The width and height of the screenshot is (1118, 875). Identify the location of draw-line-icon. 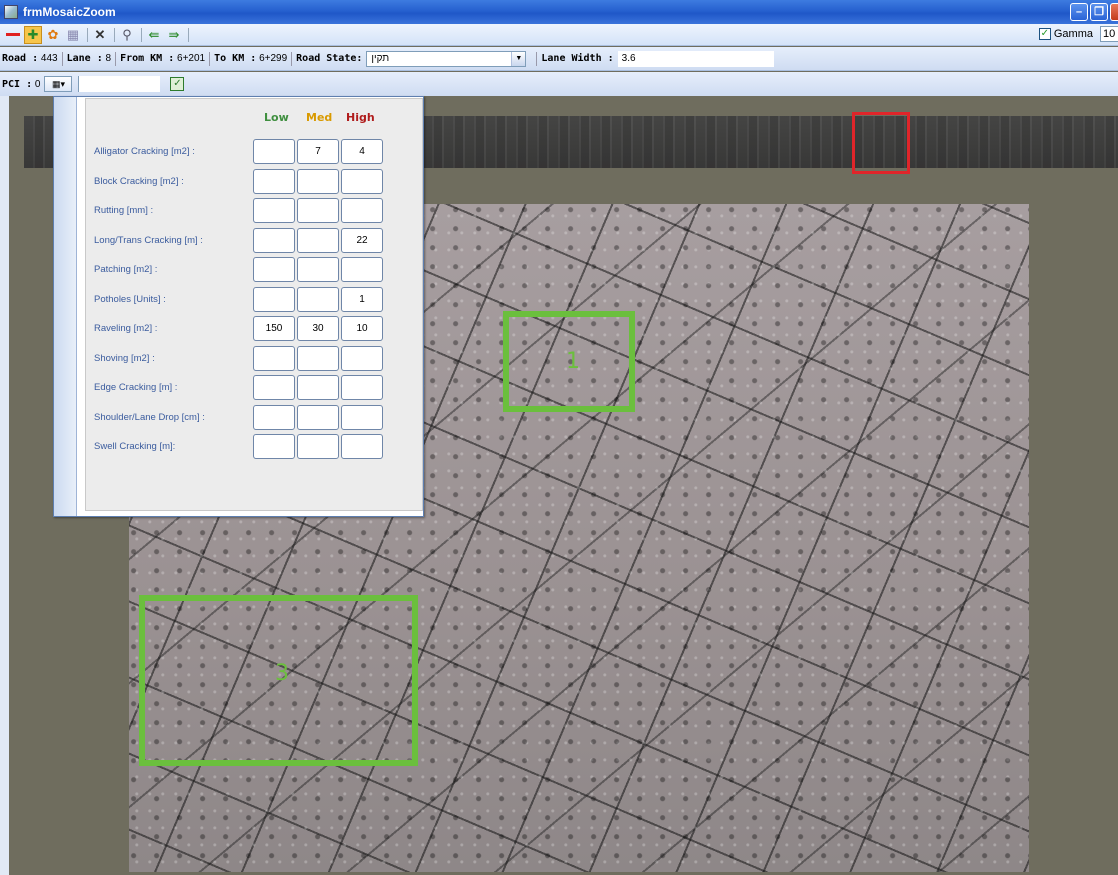
(13, 35).